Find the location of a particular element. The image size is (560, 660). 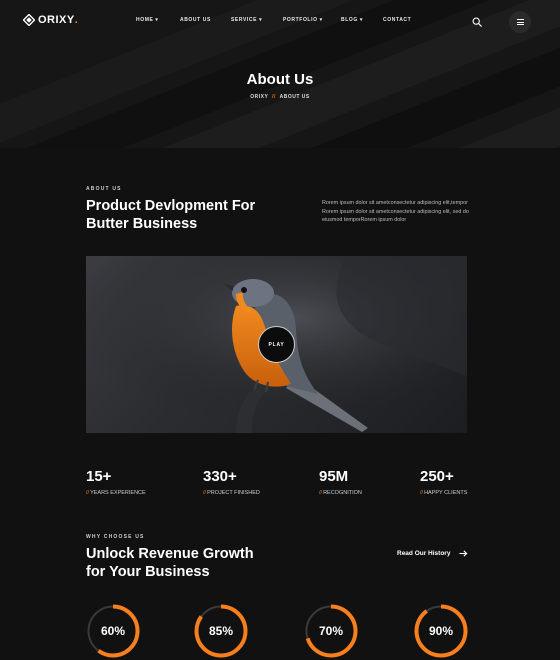

stat-value: 330+ is located at coordinates (220, 476).